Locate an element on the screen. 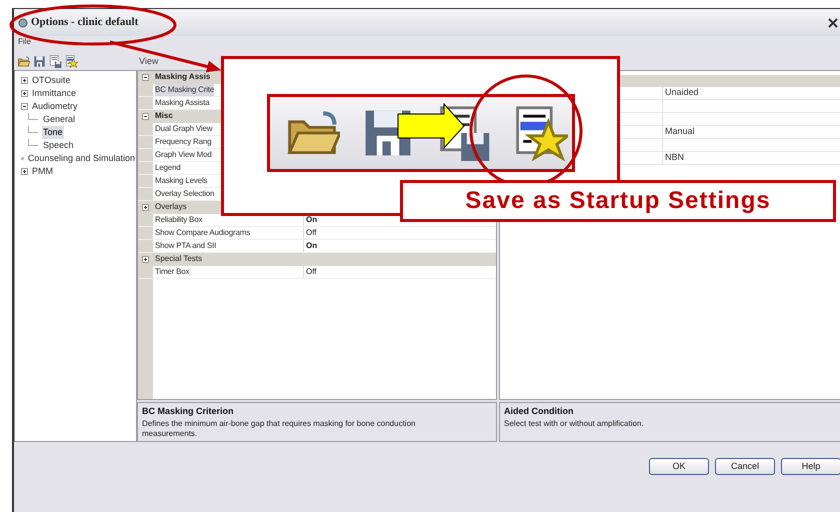  tree-item: Immittance is located at coordinates (54, 93).